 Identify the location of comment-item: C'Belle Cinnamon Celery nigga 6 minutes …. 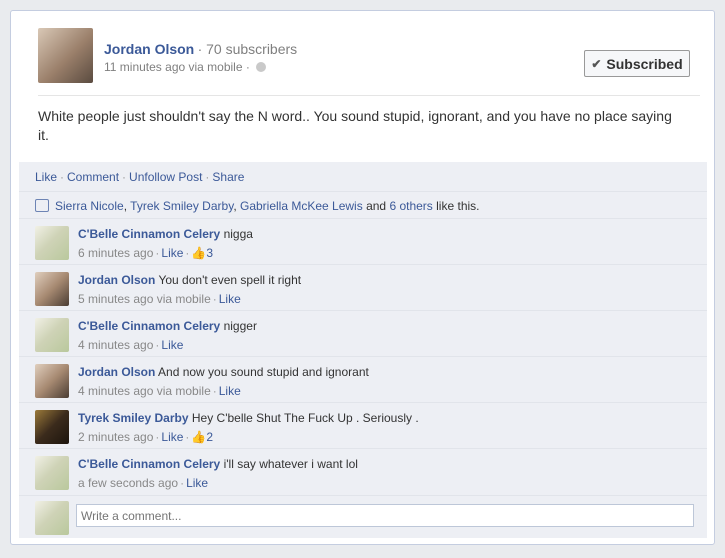
(363, 241).